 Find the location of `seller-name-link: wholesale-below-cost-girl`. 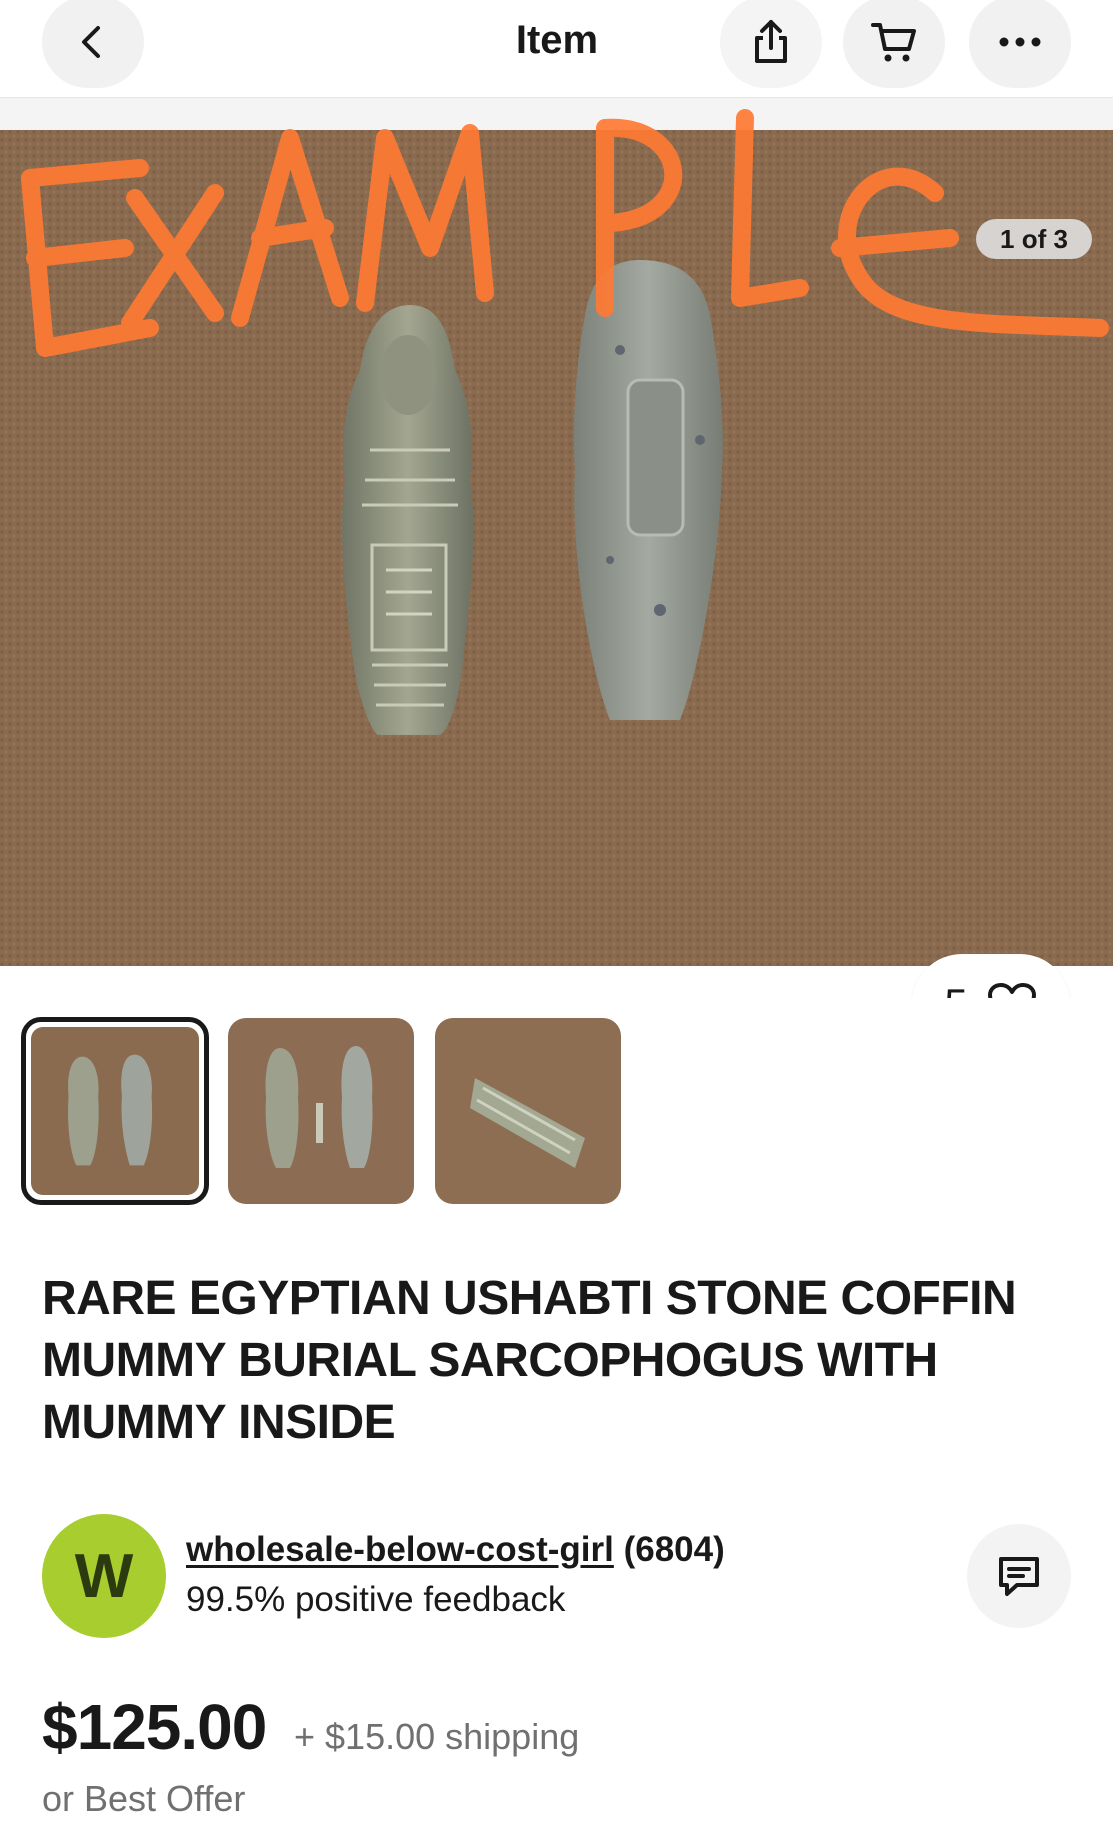

seller-name-link: wholesale-below-cost-girl is located at coordinates (400, 1549).